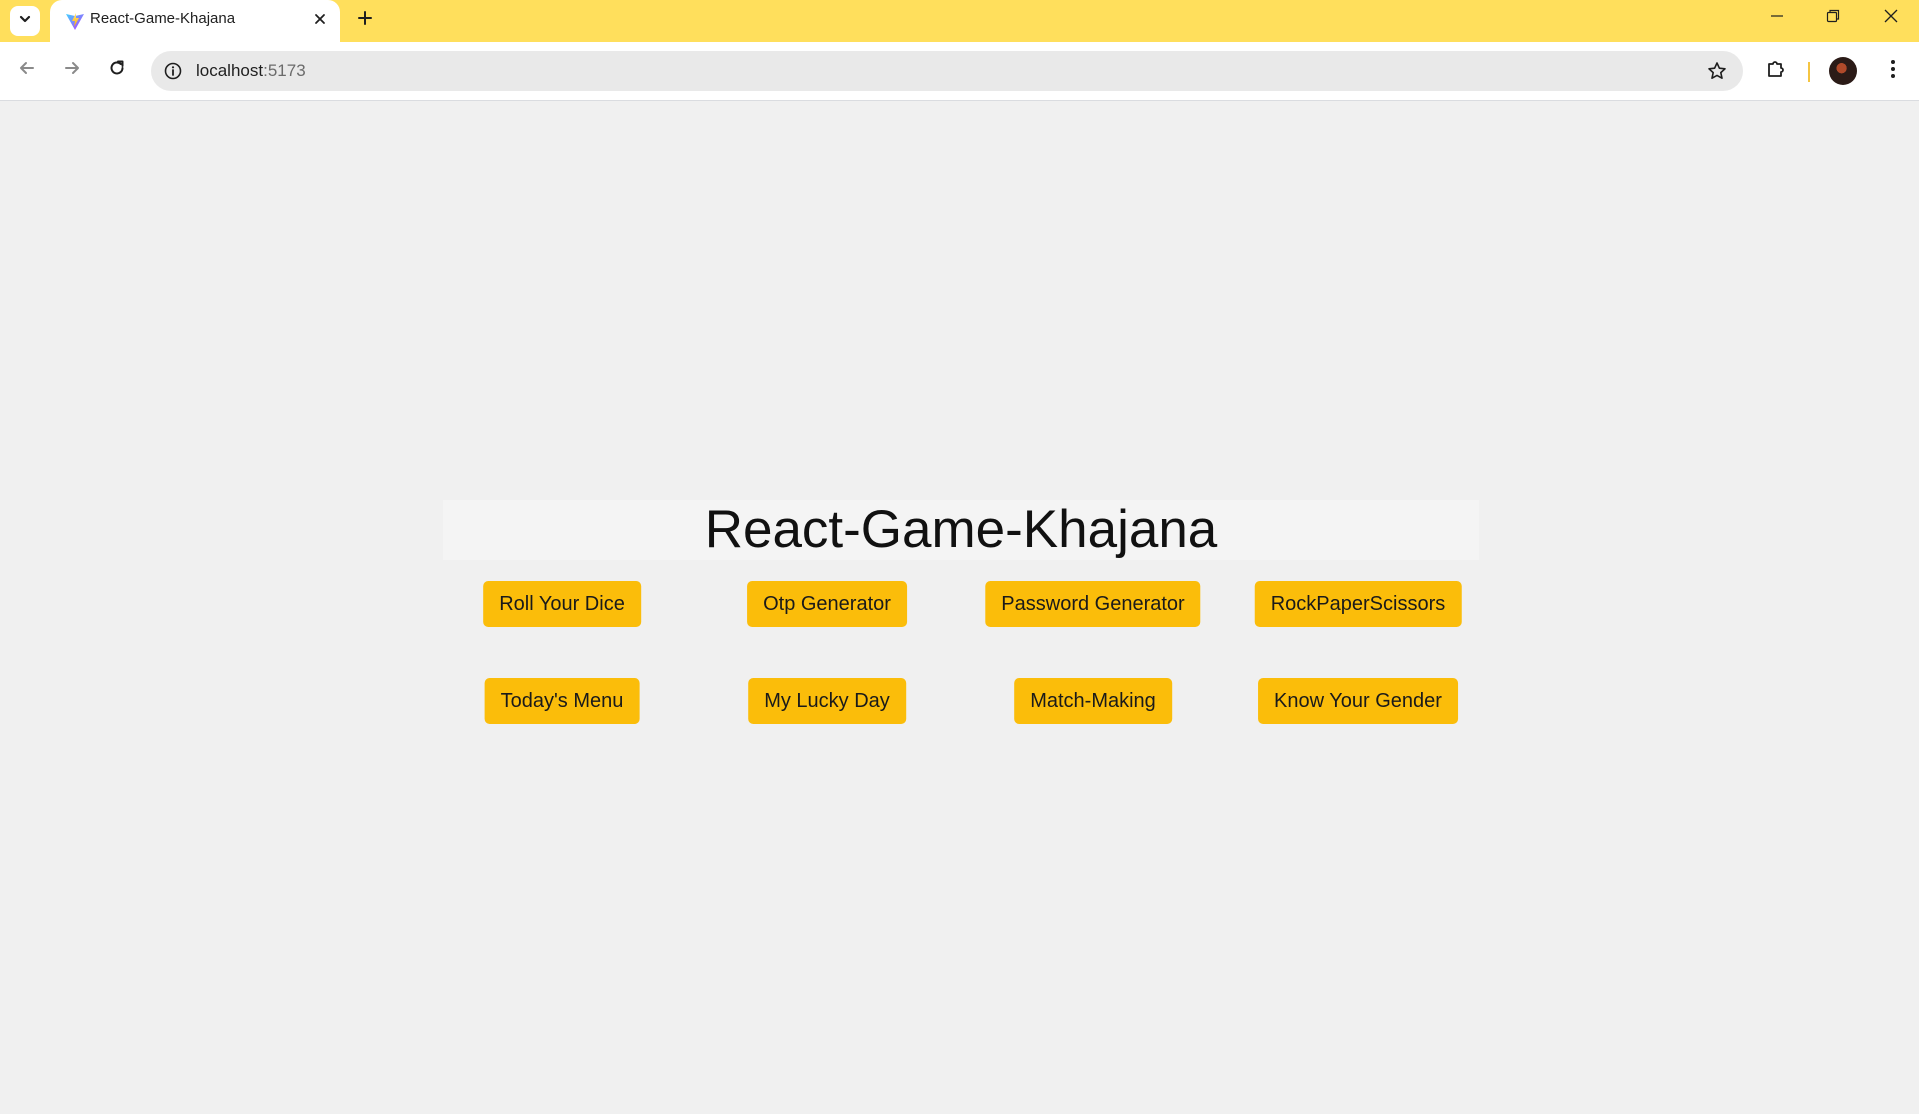 Image resolution: width=1919 pixels, height=1114 pixels. What do you see at coordinates (230, 70) in the screenshot?
I see `url-host: localhost` at bounding box center [230, 70].